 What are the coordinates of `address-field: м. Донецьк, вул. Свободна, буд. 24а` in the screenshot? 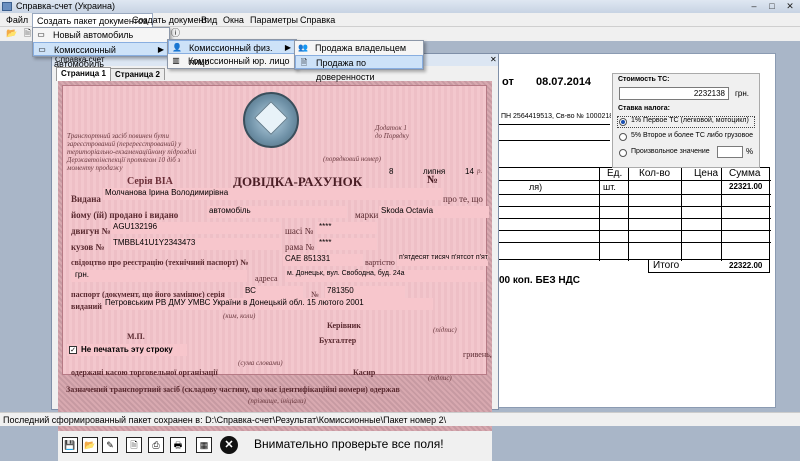 It's located at (385, 276).